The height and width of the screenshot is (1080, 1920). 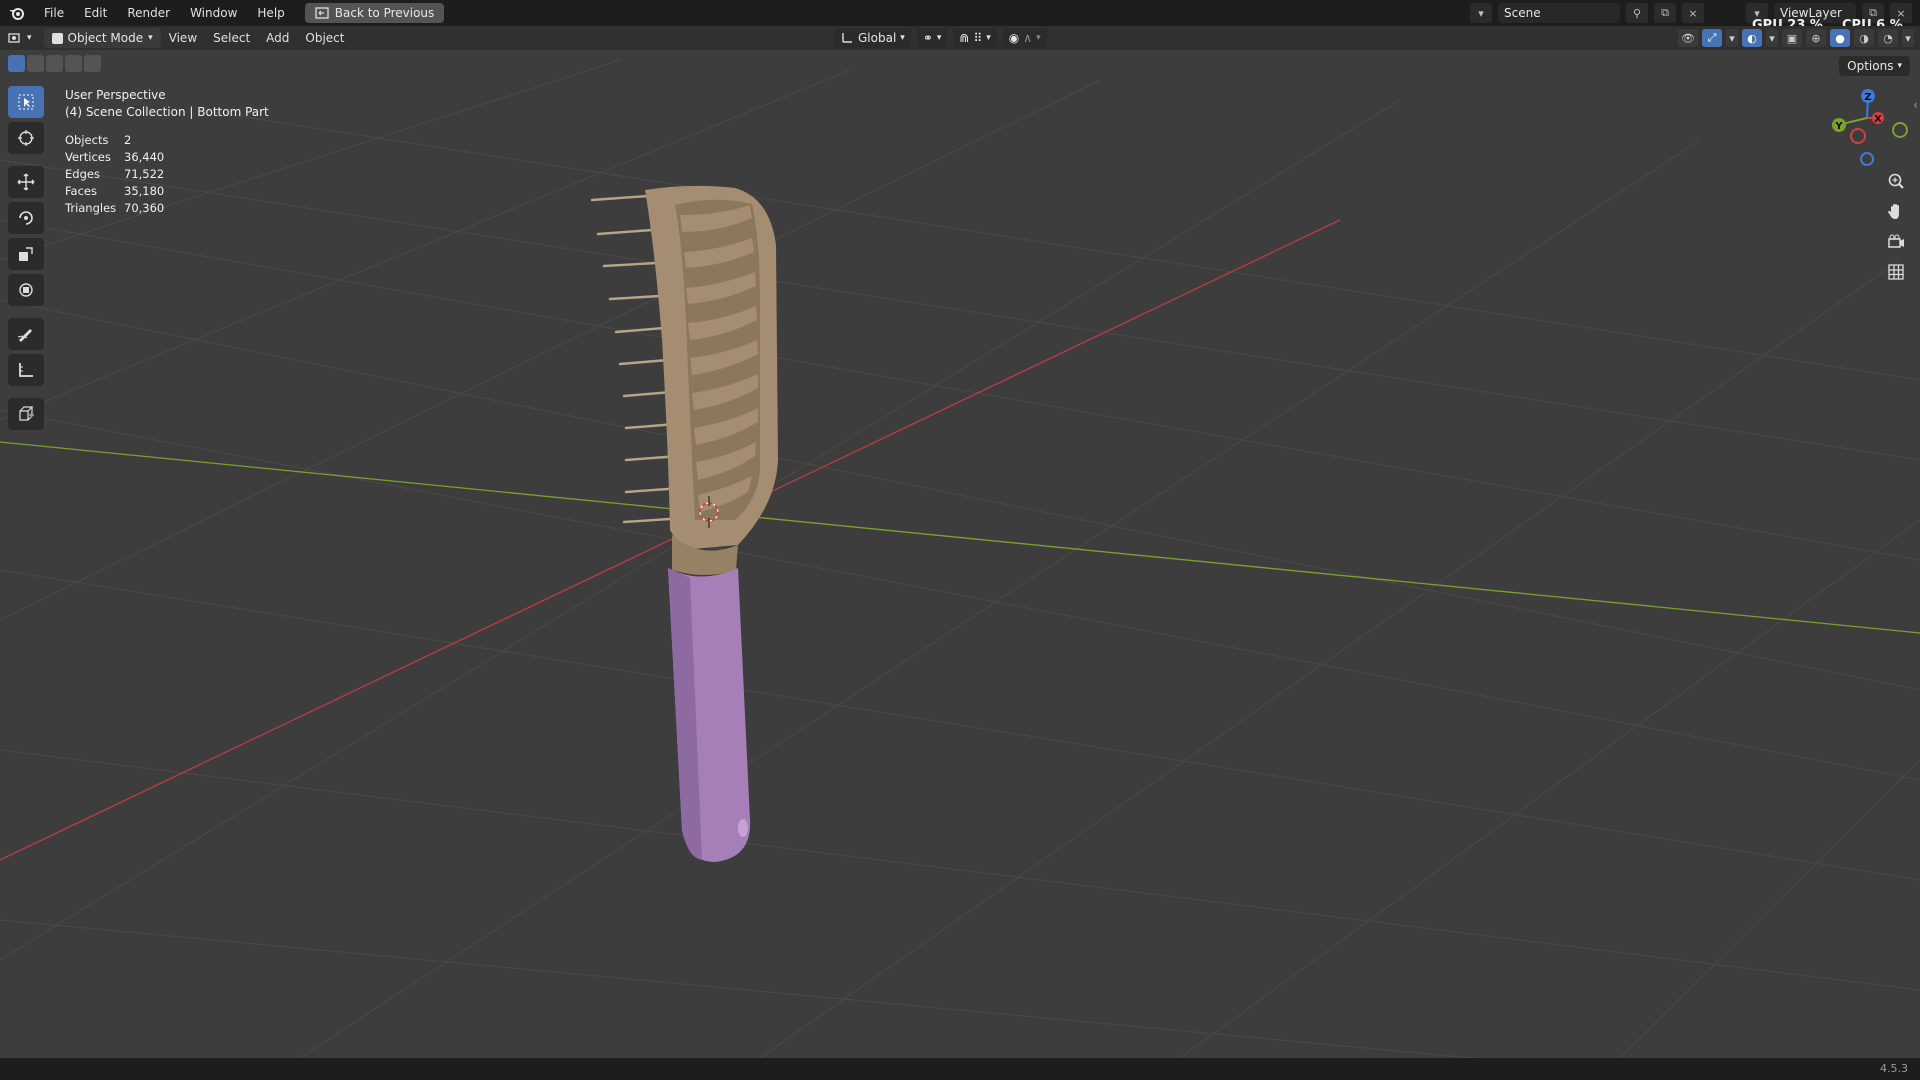 What do you see at coordinates (26, 254) in the screenshot?
I see `scale-icon` at bounding box center [26, 254].